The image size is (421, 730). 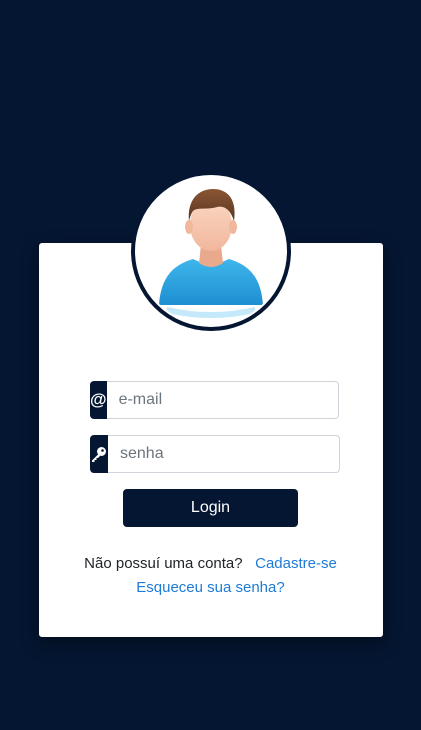 I want to click on email-field, so click(x=222, y=400).